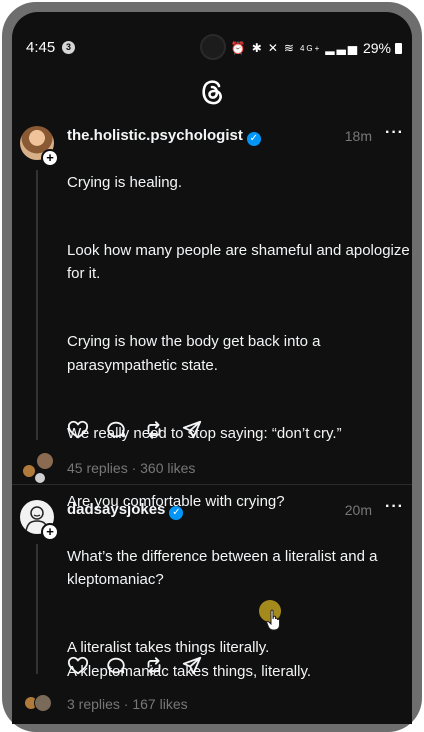 The width and height of the screenshot is (424, 732). What do you see at coordinates (213, 47) in the screenshot?
I see `front-camera` at bounding box center [213, 47].